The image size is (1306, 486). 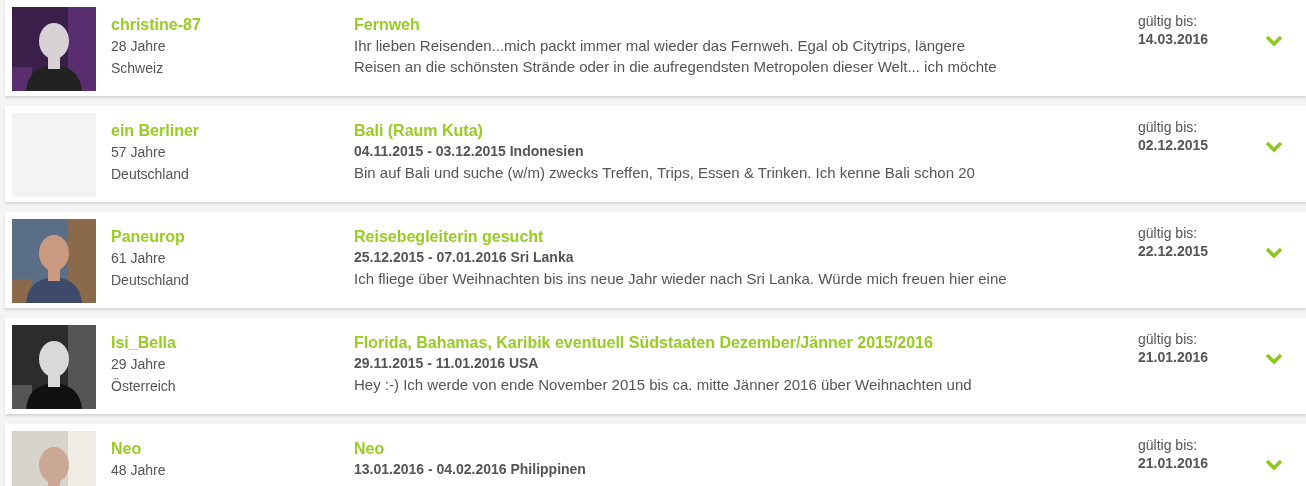 I want to click on listing-description: Bin auf Bali und suche (w/m) zwecks Treffen, Trips, Essen & Trinken. Ich kenne Bali schon 20, so click(x=665, y=173).